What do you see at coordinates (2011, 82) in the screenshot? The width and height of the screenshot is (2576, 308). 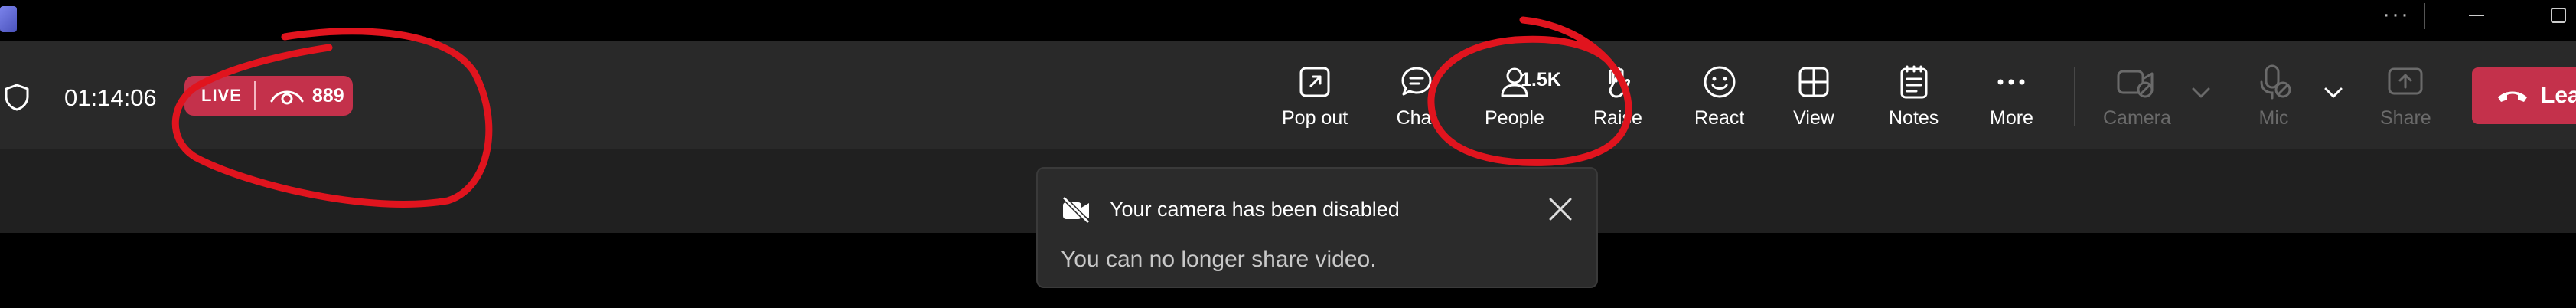 I see `more-icon` at bounding box center [2011, 82].